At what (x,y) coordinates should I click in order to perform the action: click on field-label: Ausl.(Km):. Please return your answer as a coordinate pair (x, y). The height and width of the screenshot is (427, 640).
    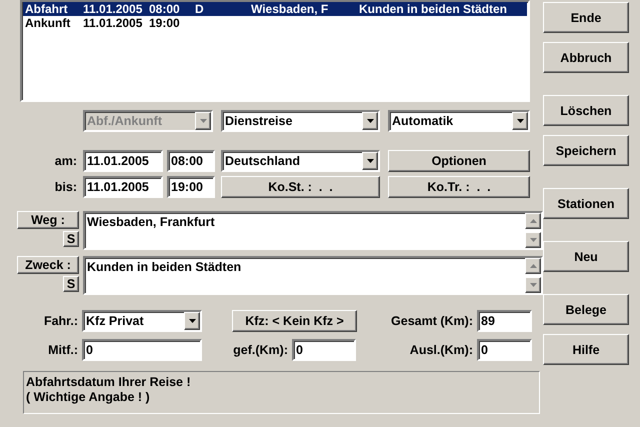
    Looking at the image, I should click on (441, 350).